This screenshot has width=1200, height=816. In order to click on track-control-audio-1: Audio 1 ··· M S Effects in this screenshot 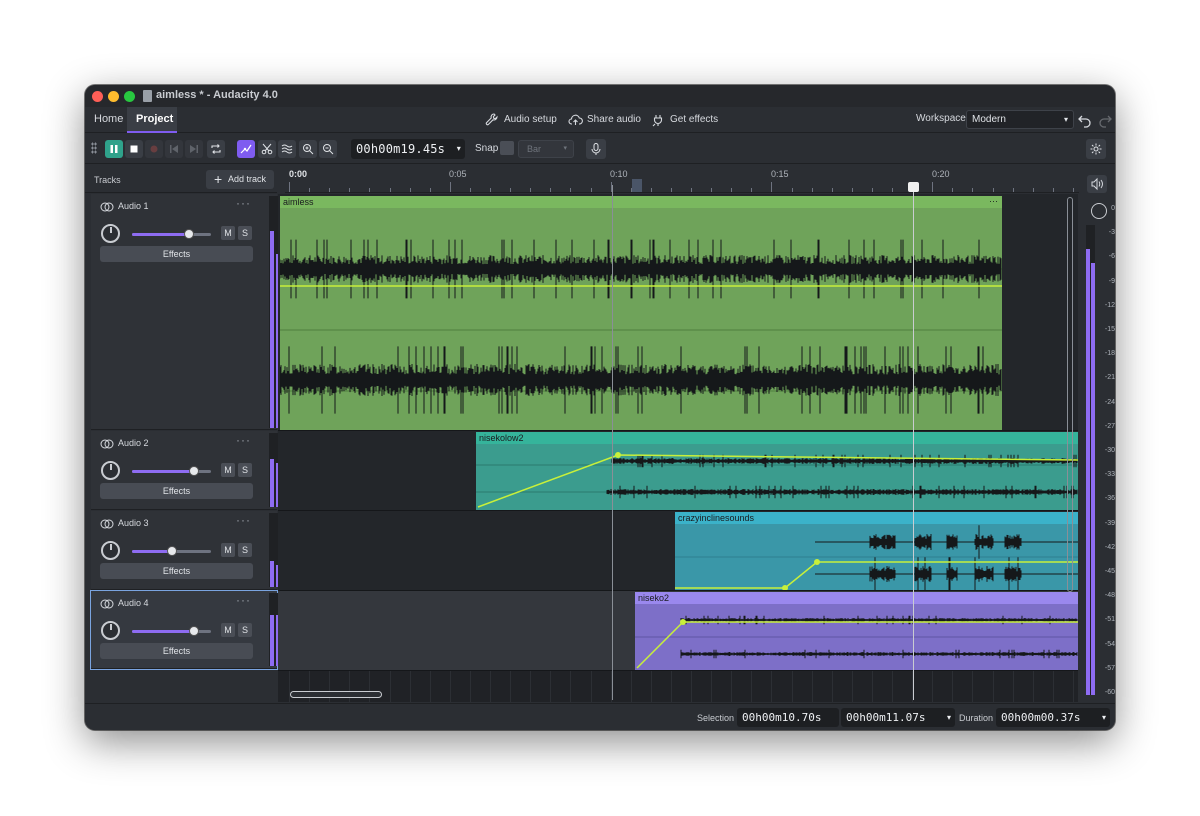, I will do `click(186, 312)`.